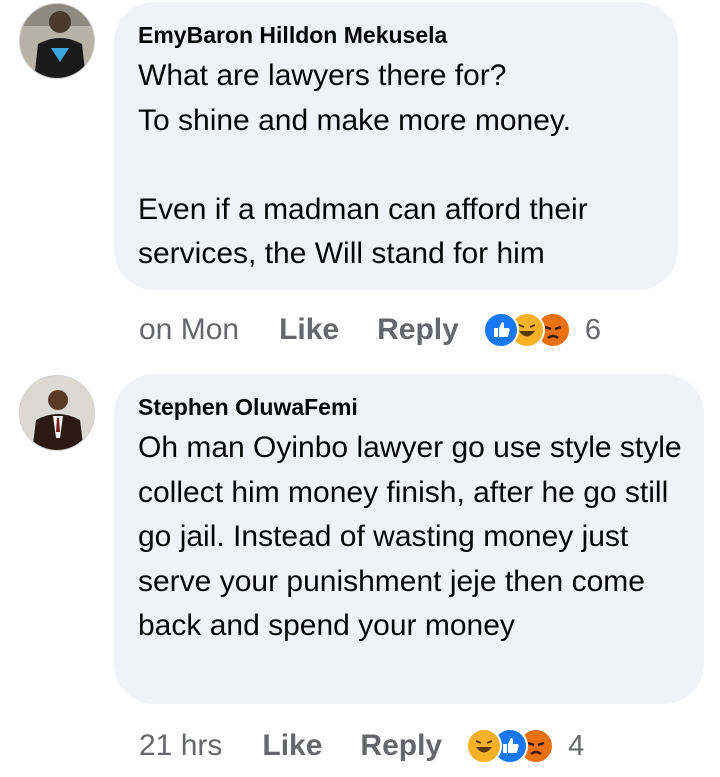 The image size is (720, 777). Describe the element at coordinates (189, 330) in the screenshot. I see `comment-timestamp: on Mon` at that location.